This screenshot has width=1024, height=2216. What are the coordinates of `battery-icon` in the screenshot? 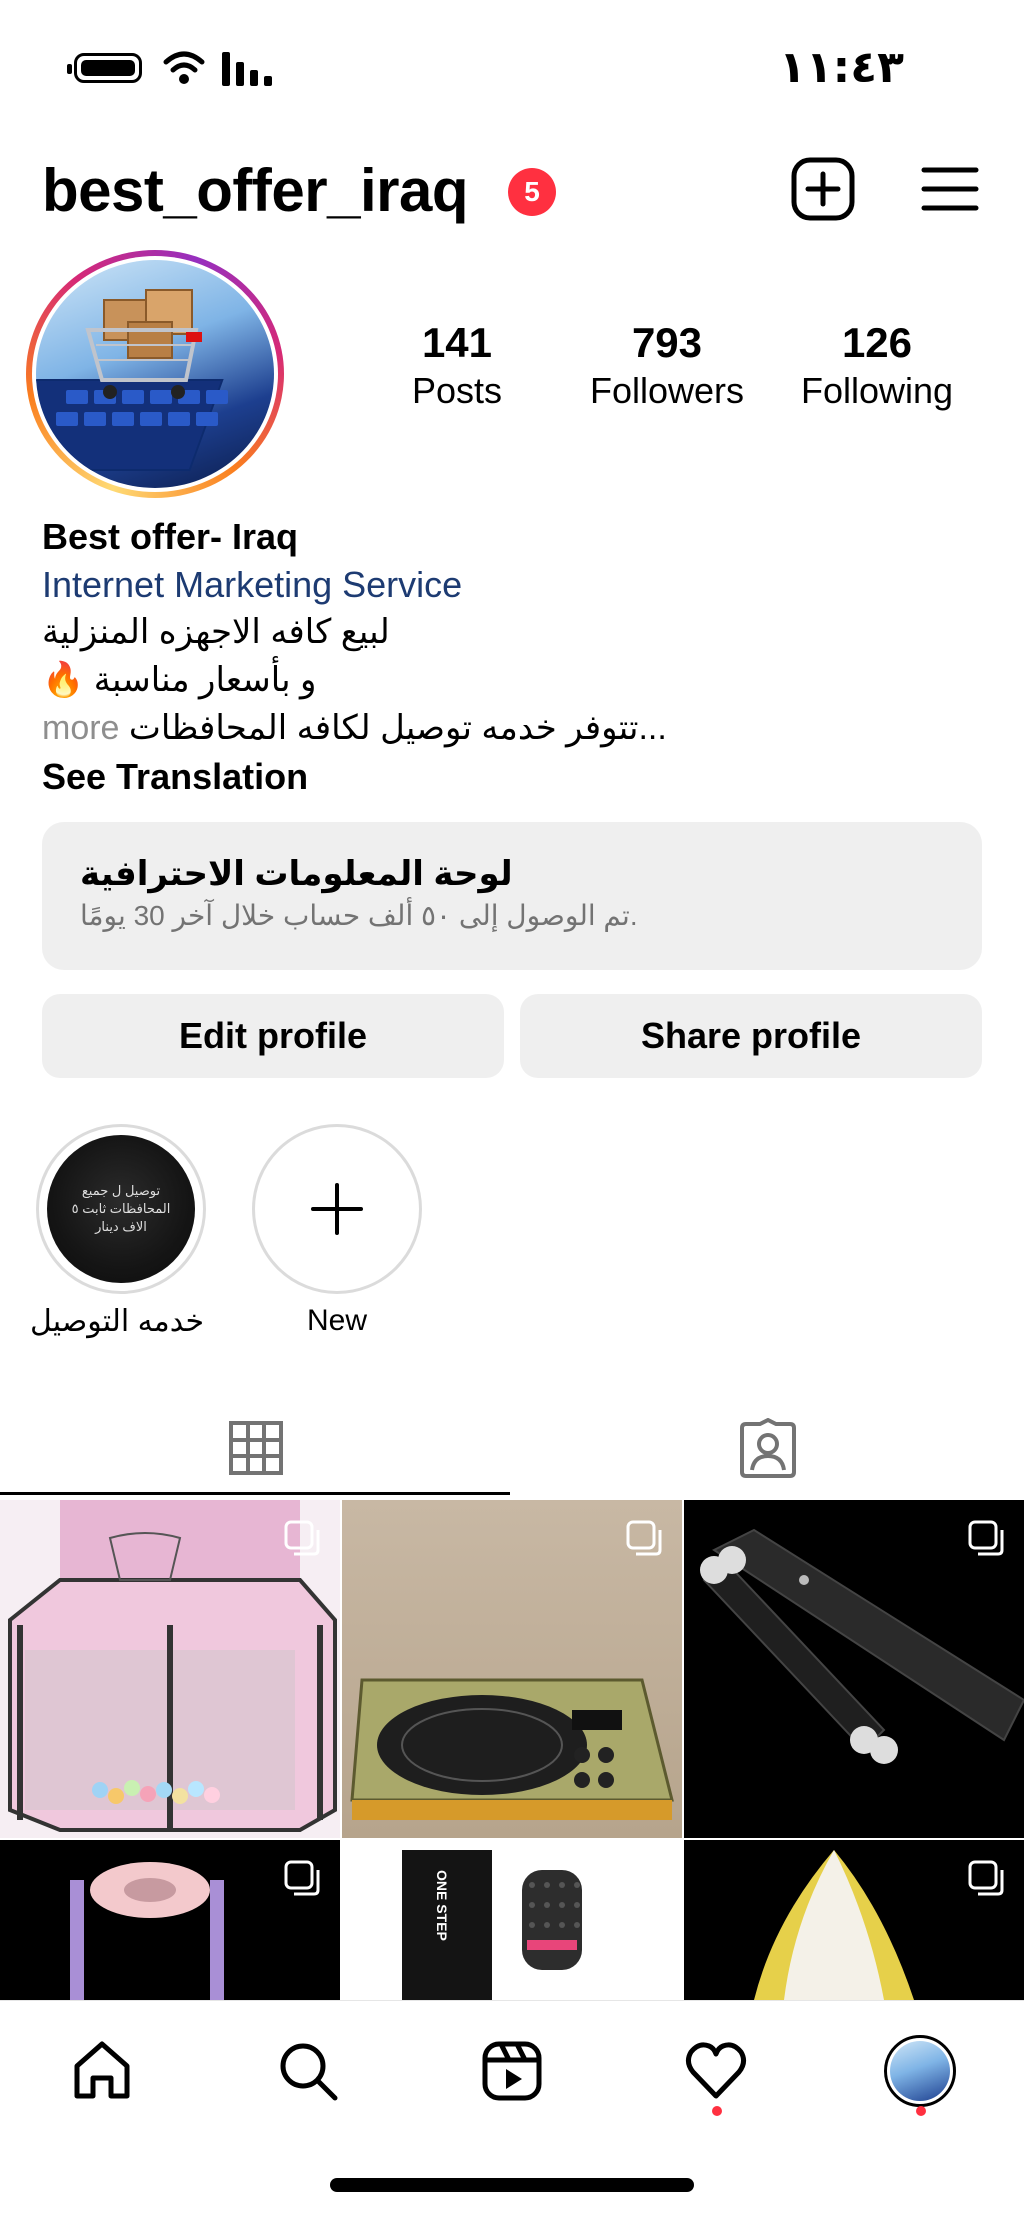 It's located at (104, 68).